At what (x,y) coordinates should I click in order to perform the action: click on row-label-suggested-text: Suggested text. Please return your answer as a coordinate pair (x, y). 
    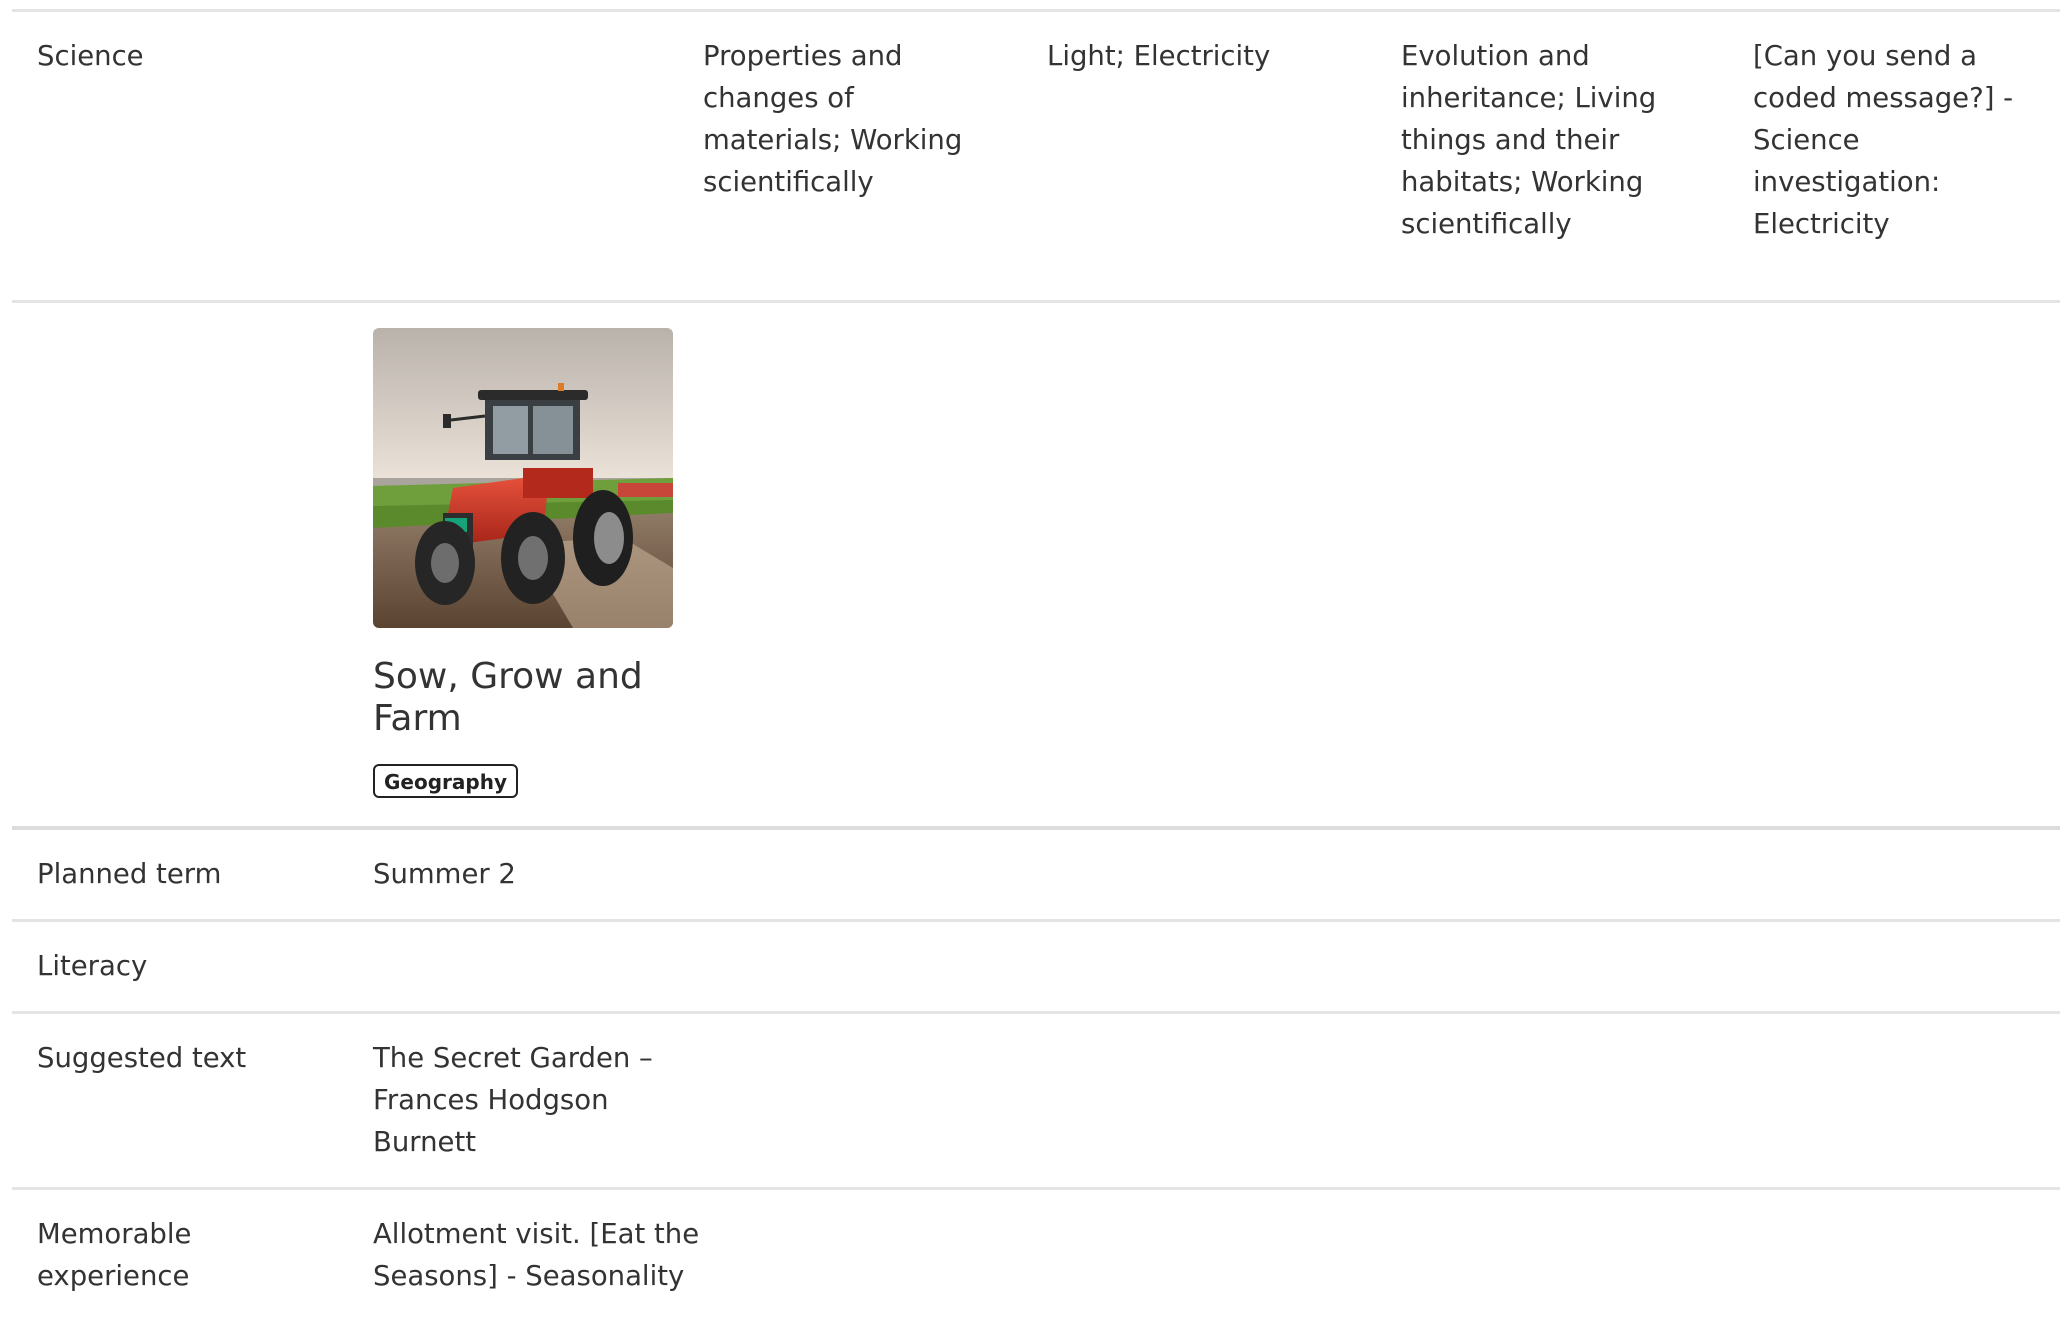
    Looking at the image, I should click on (142, 1058).